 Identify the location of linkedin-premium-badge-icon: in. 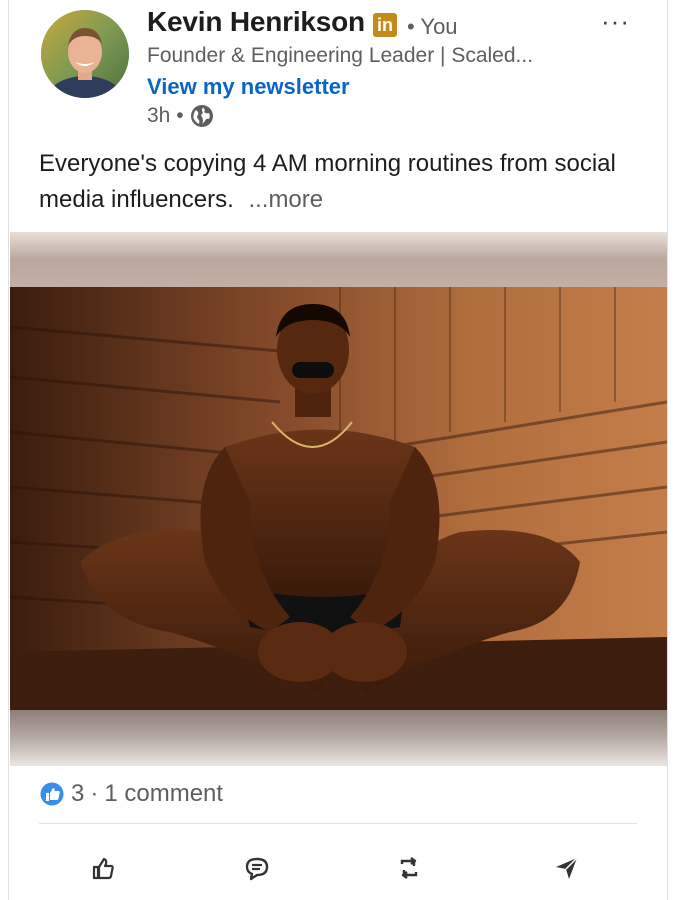
(385, 25).